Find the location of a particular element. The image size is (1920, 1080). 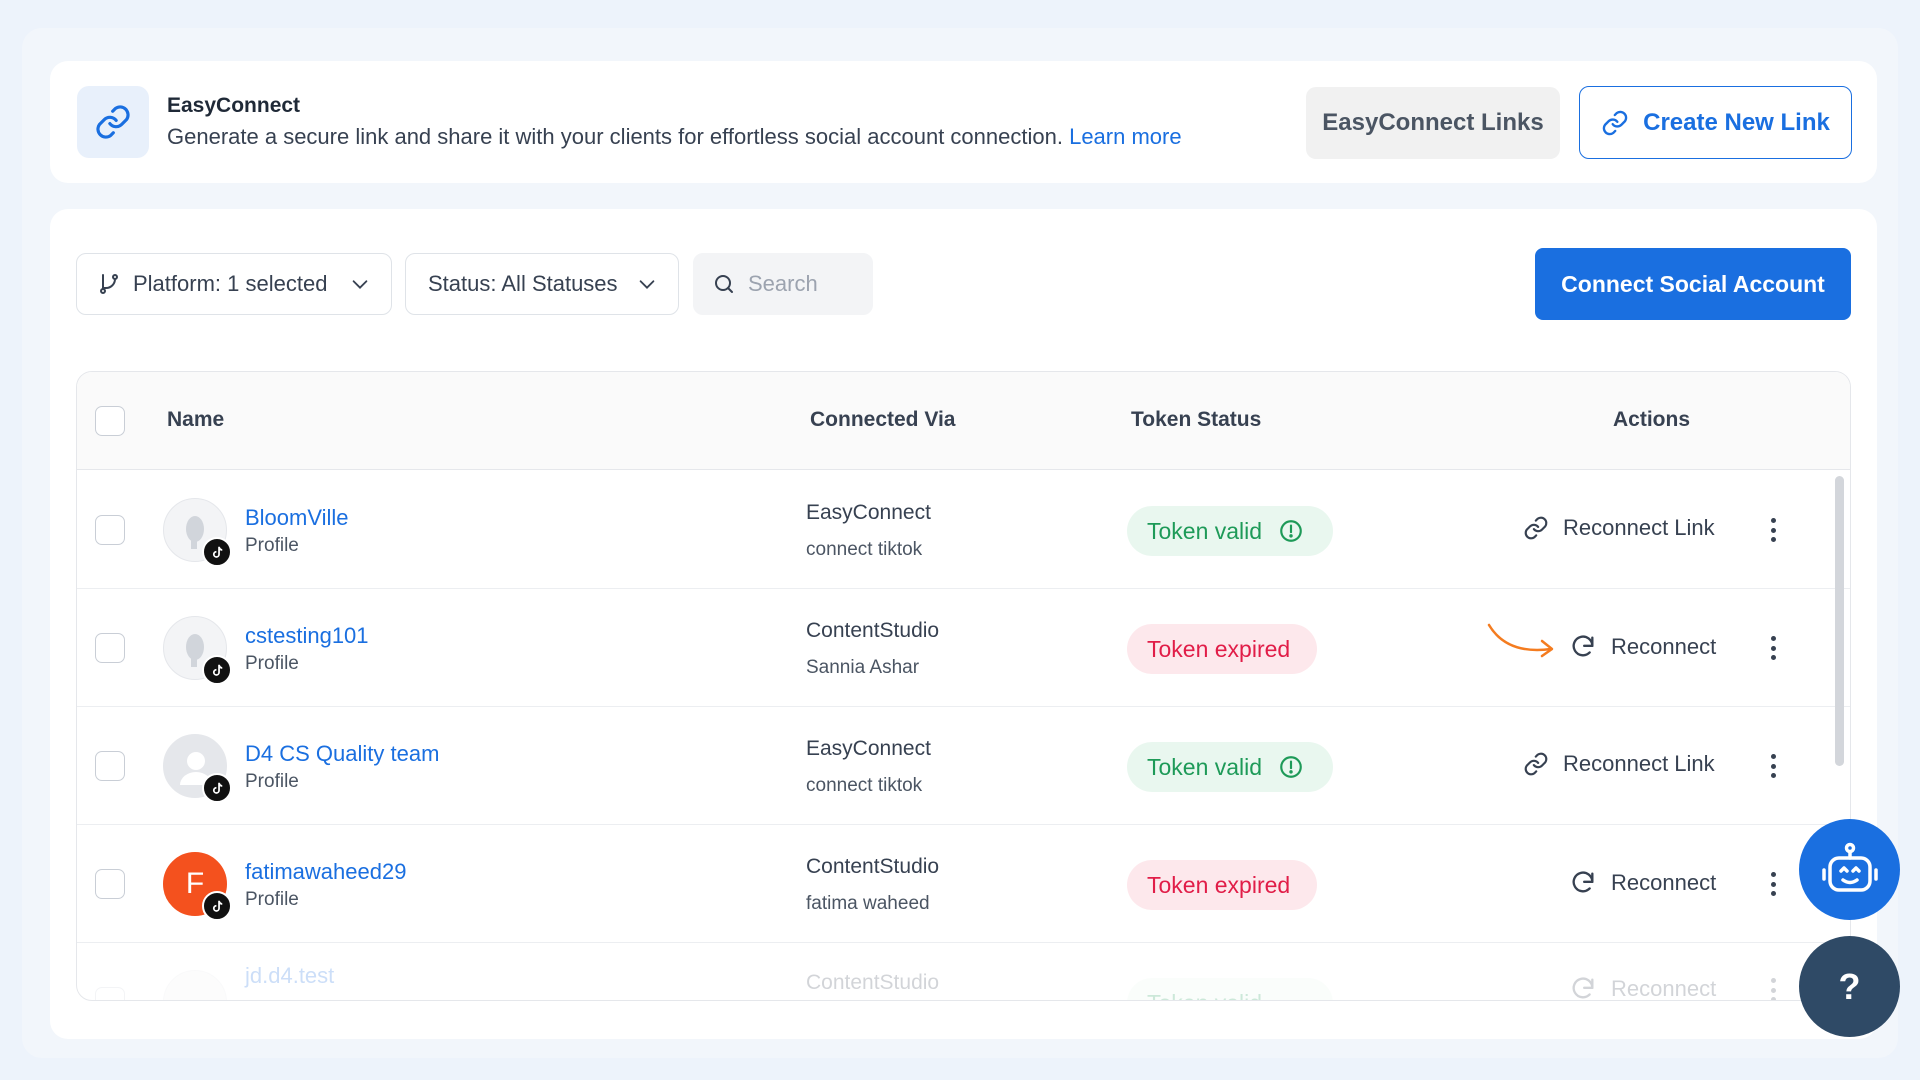

column-header-connected-via: Connected Via is located at coordinates (883, 419).